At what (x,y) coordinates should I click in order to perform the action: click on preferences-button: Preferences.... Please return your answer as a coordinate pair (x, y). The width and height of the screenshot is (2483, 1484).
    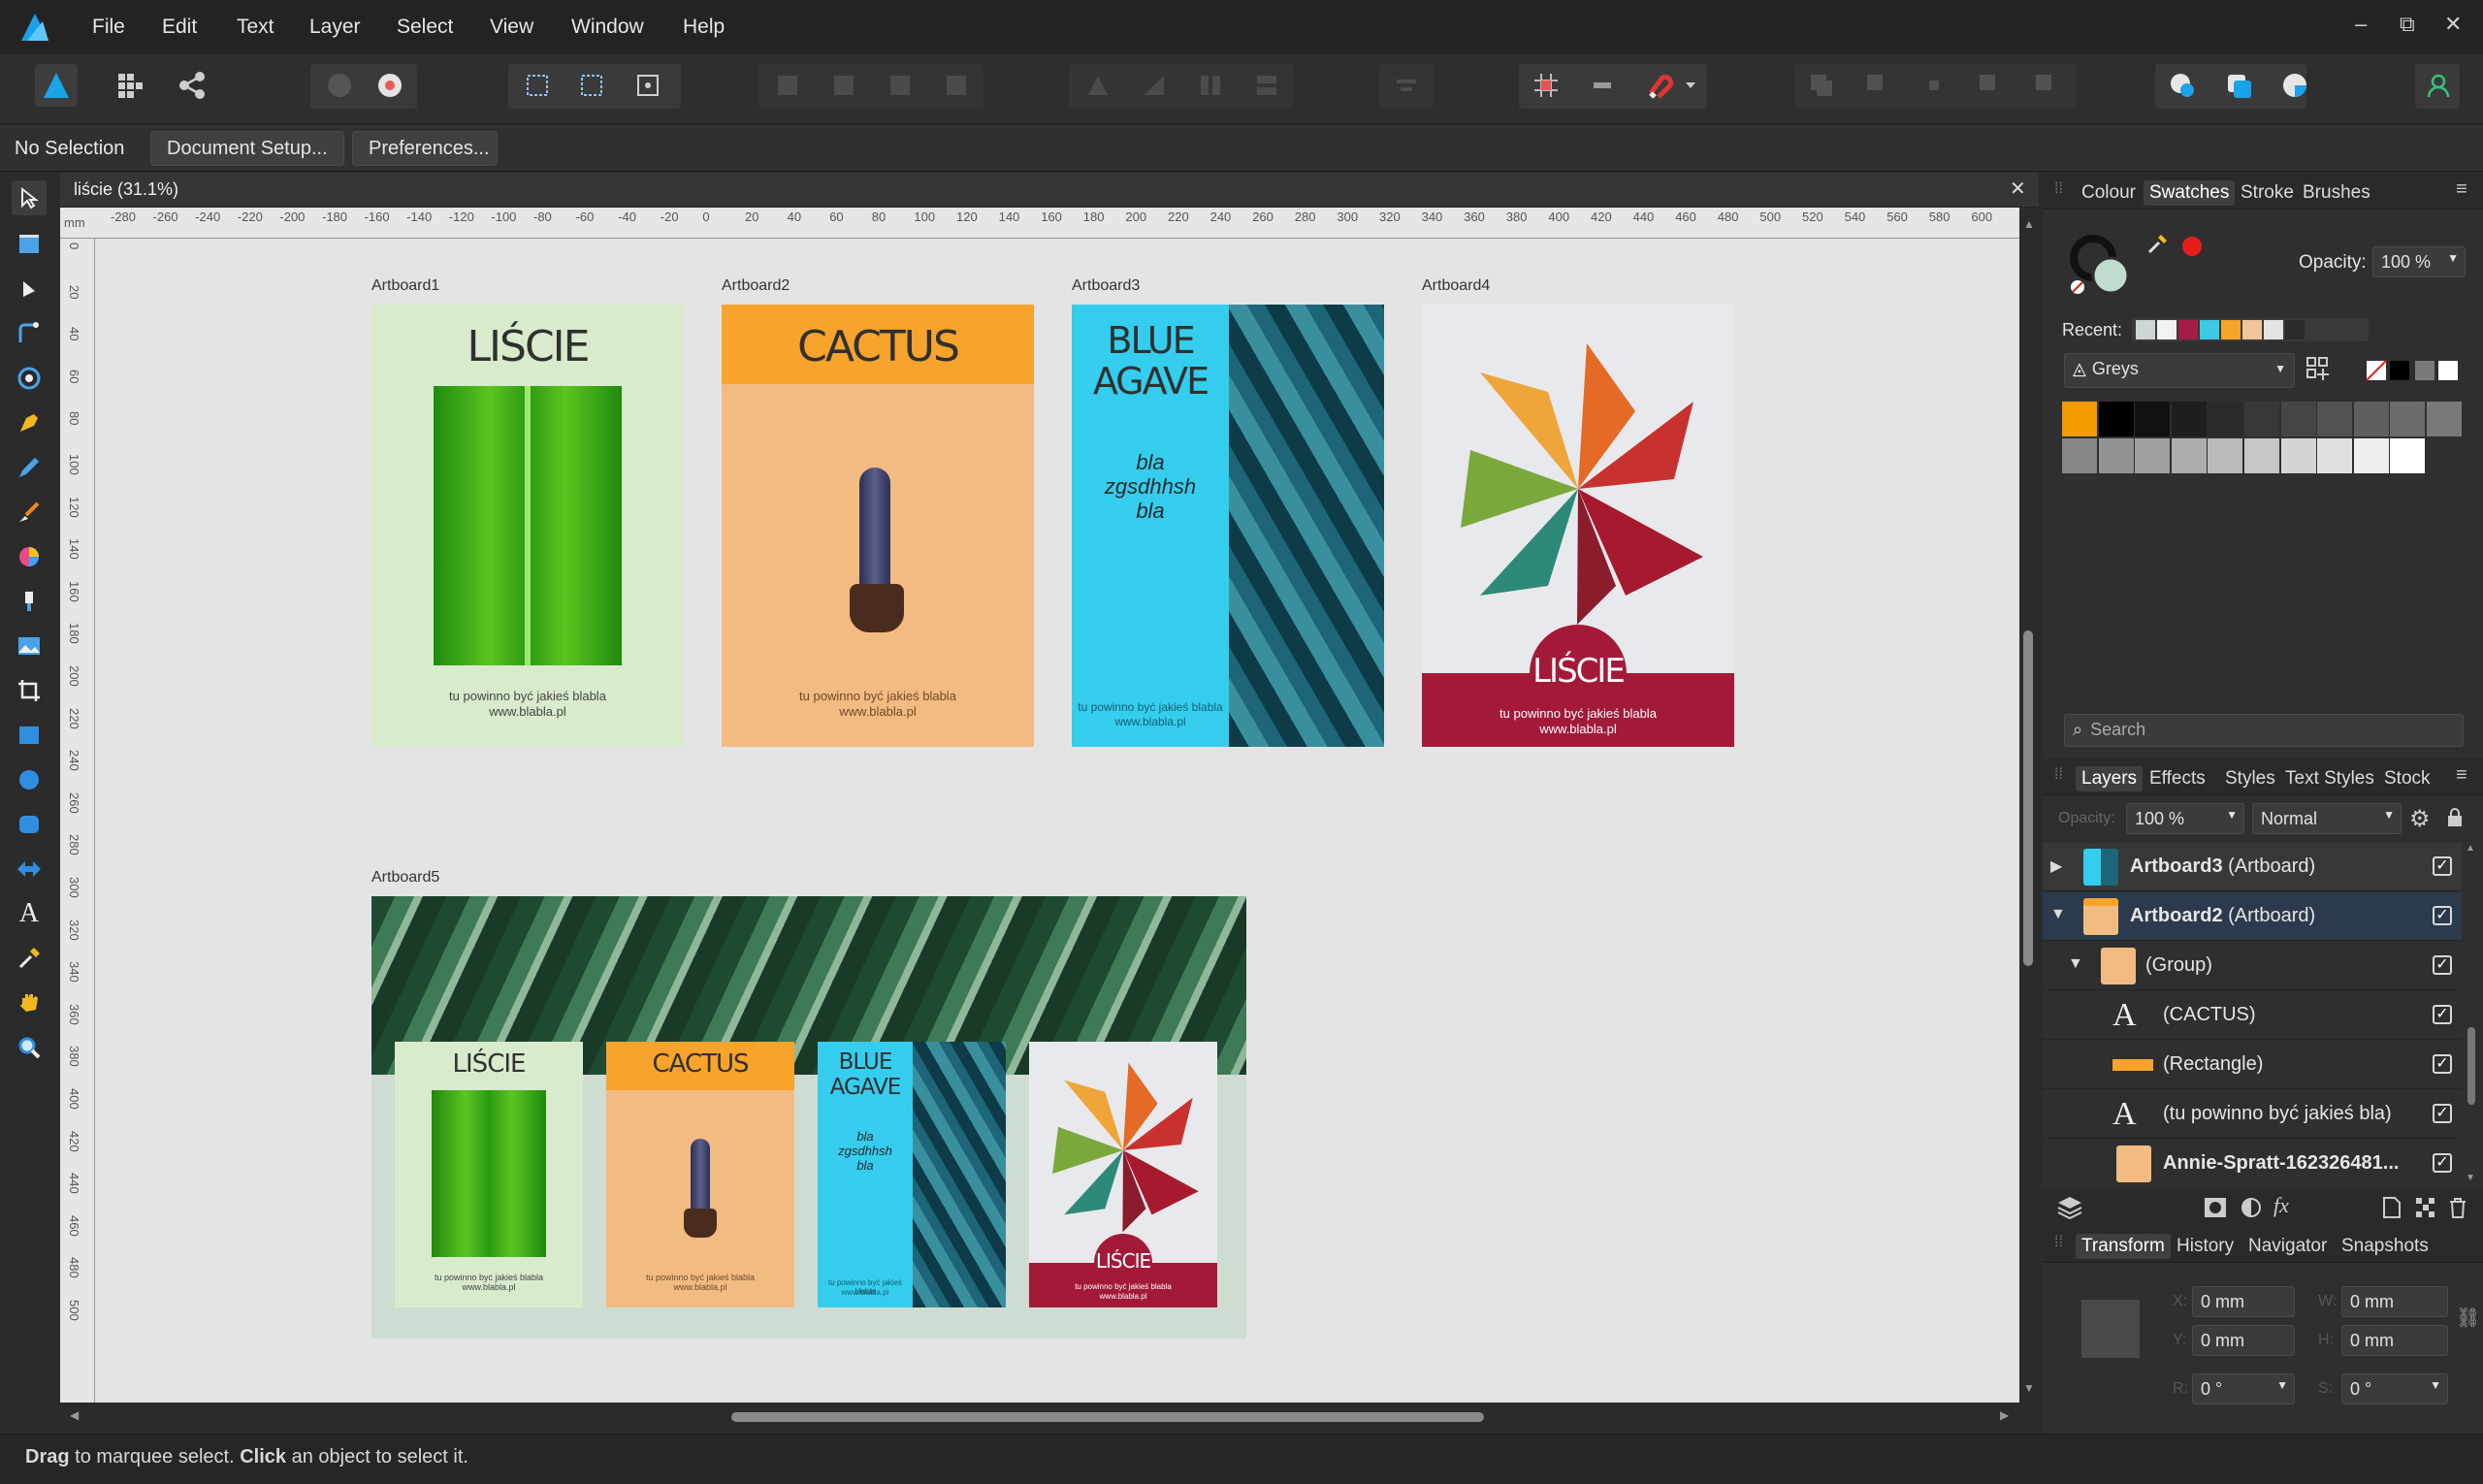
    Looking at the image, I should click on (425, 149).